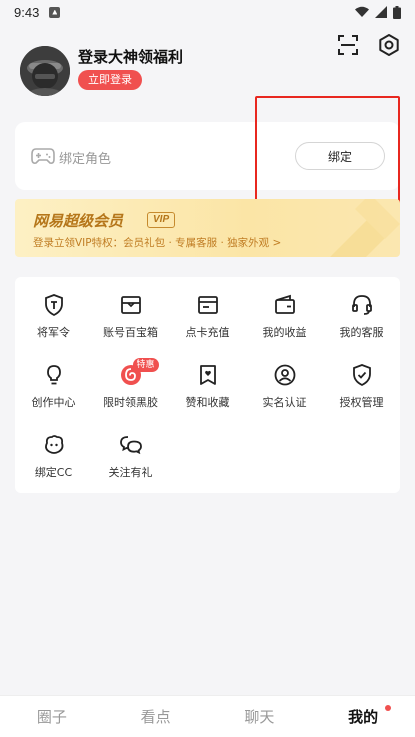 Image resolution: width=415 pixels, height=737 pixels. I want to click on avatar, so click(45, 71).